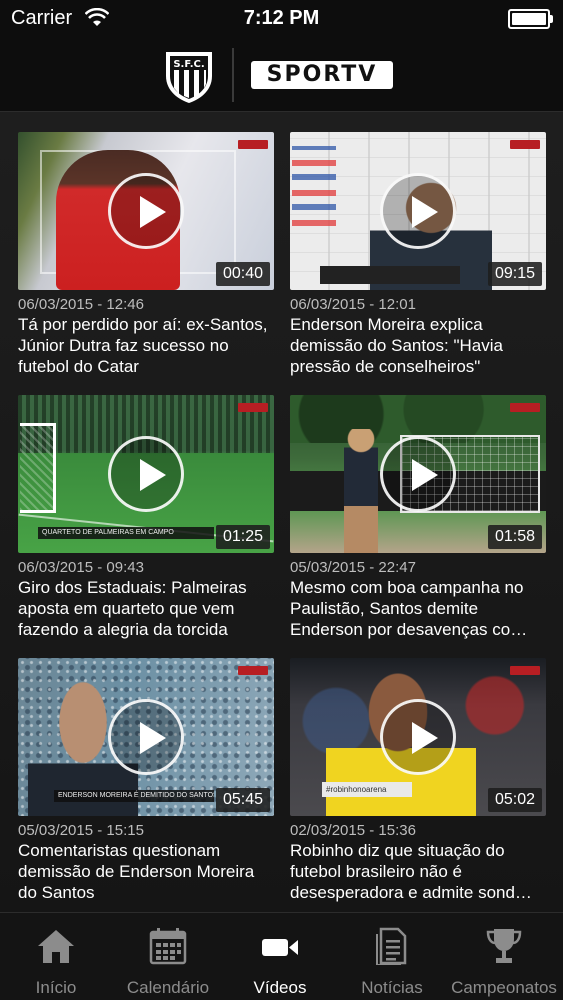 The width and height of the screenshot is (563, 1000). I want to click on tab-noticias: Notícias, so click(392, 956).